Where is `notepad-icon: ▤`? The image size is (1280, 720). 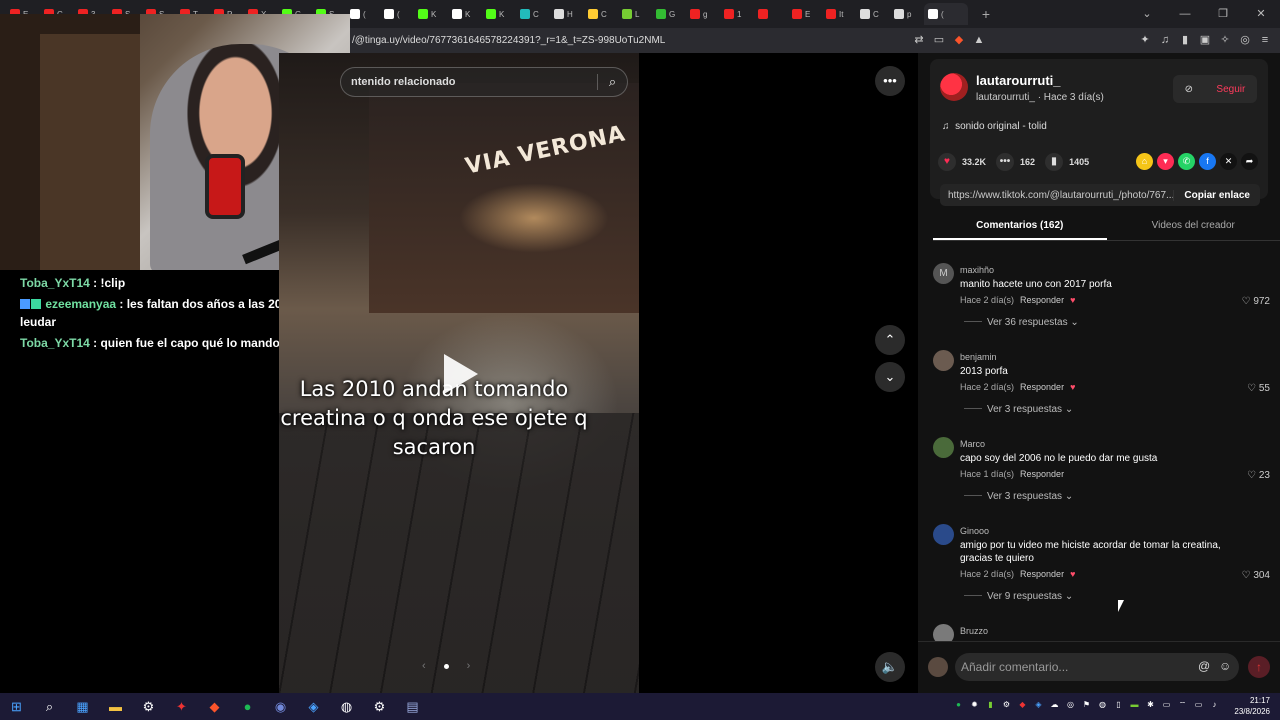 notepad-icon: ▤ is located at coordinates (412, 707).